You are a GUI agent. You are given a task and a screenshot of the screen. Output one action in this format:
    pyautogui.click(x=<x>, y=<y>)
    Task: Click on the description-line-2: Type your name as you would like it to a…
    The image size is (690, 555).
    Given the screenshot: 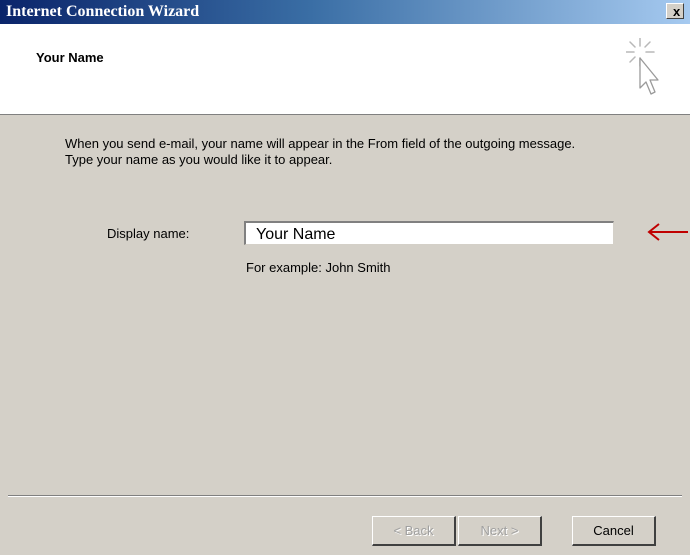 What is the action you would take?
    pyautogui.click(x=199, y=159)
    